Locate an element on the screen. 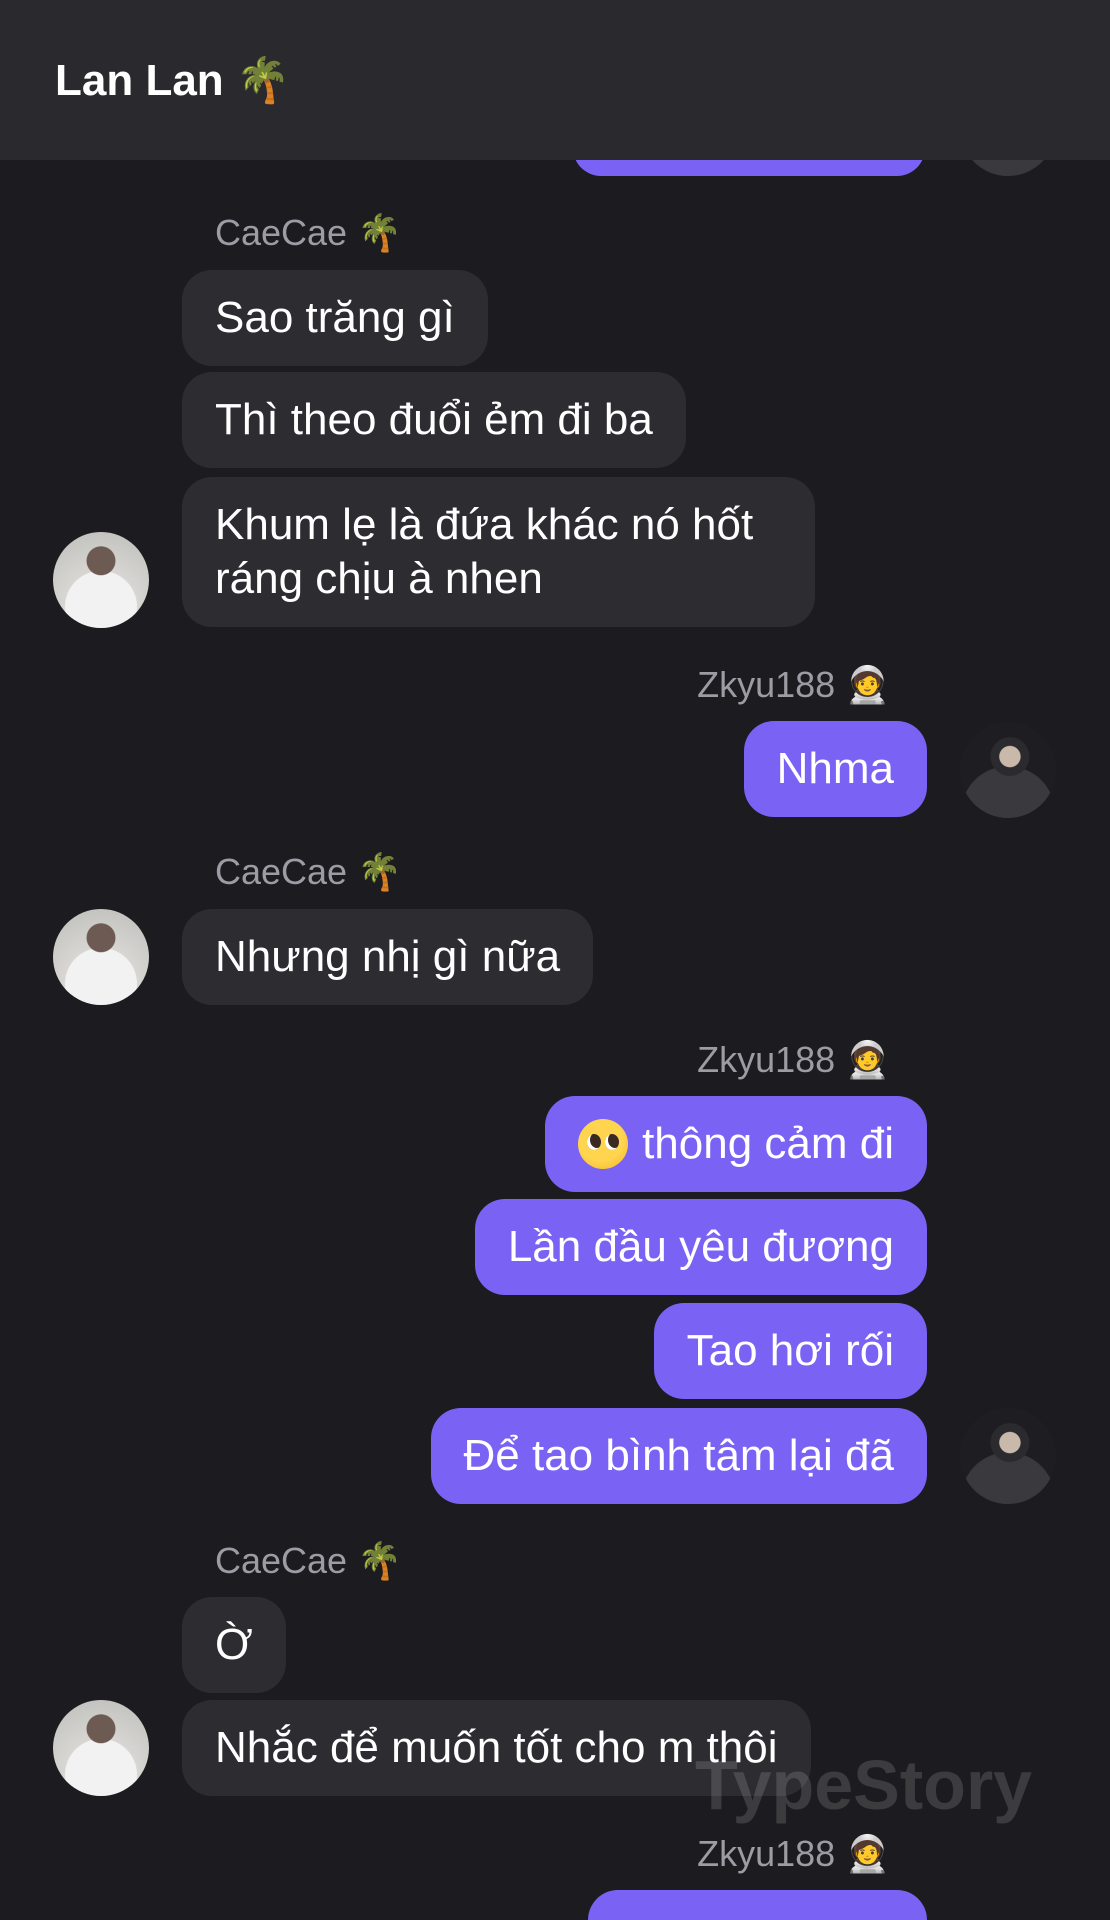  message-bubble-outgoing: Nhma is located at coordinates (835, 769).